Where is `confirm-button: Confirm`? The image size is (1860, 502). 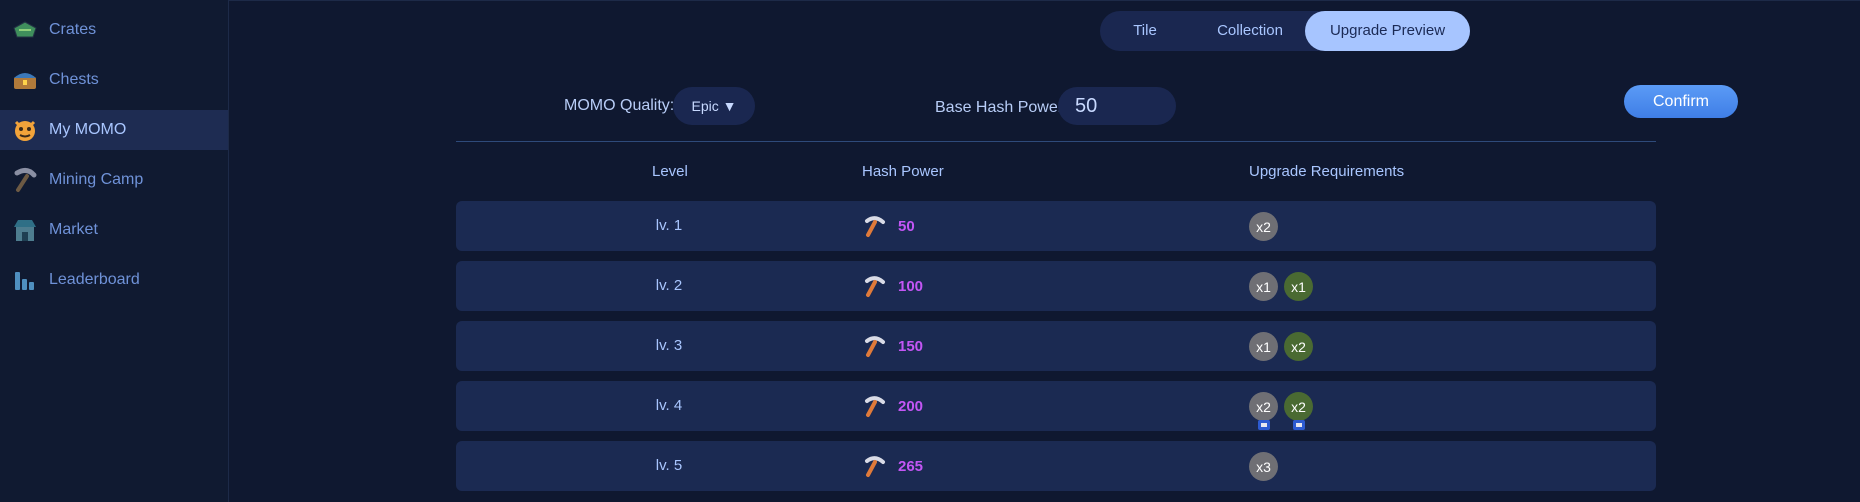 confirm-button: Confirm is located at coordinates (1681, 101).